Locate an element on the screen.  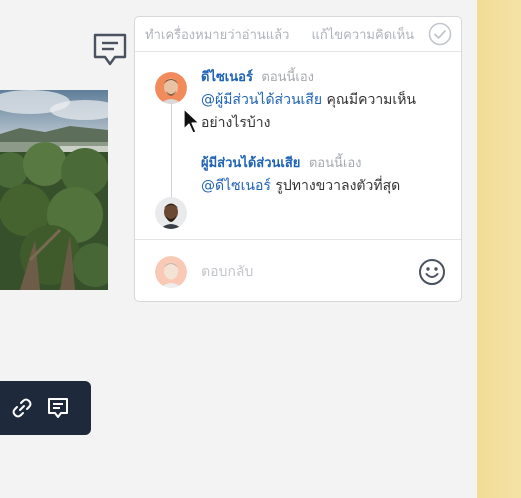
comment-author: ผู้มีส่วนได้ส่วนเสีย is located at coordinates (250, 163).